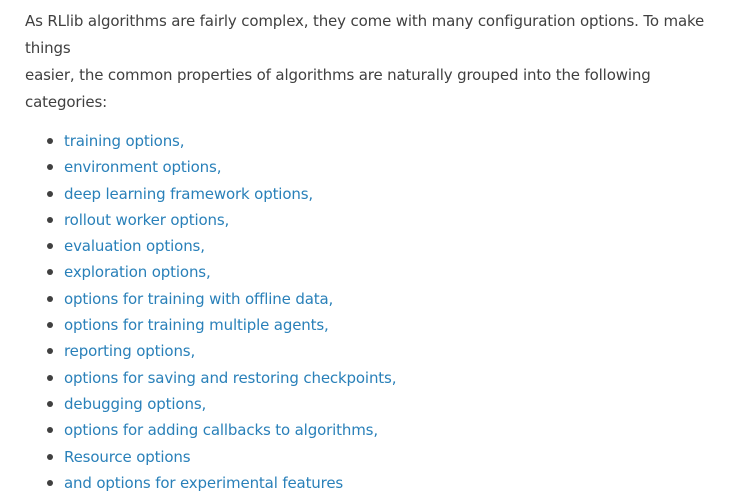 The height and width of the screenshot is (496, 732). Describe the element at coordinates (375, 141) in the screenshot. I see `list-item: training options,` at that location.